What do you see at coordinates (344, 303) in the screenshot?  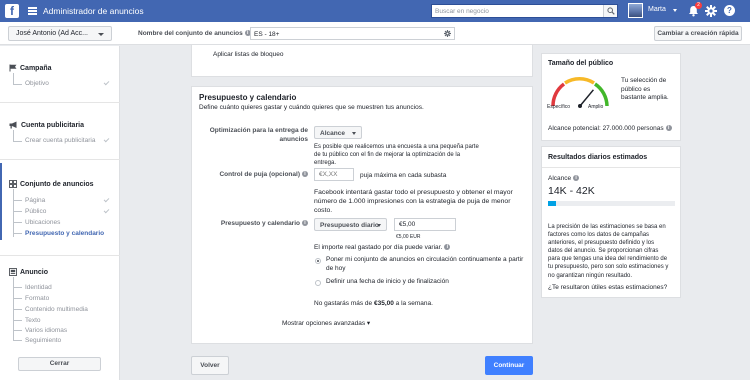 I see `weekly-note-prefix: No gastarás más de` at bounding box center [344, 303].